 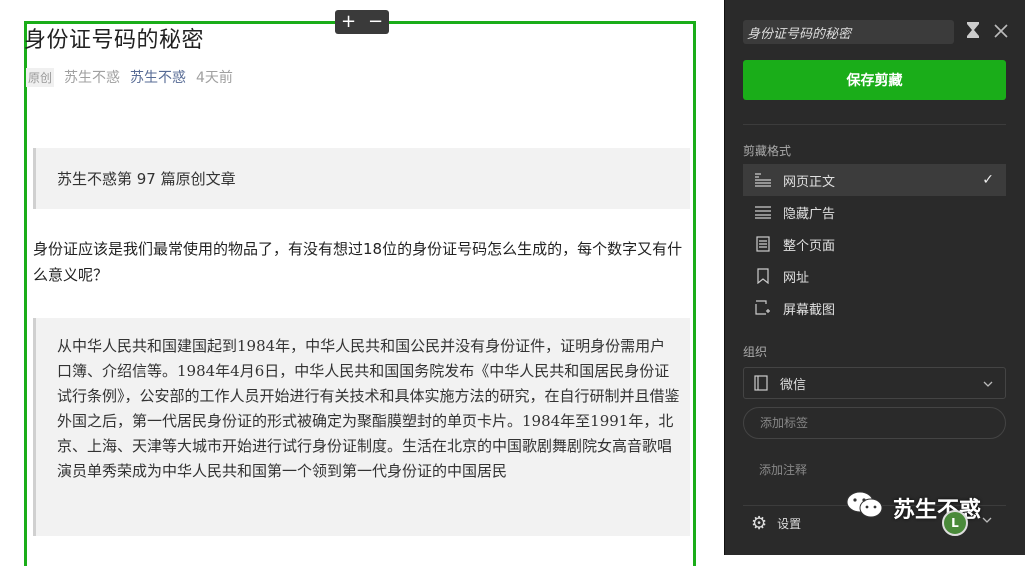 I want to click on format-item-label: 整个页面, so click(x=809, y=246).